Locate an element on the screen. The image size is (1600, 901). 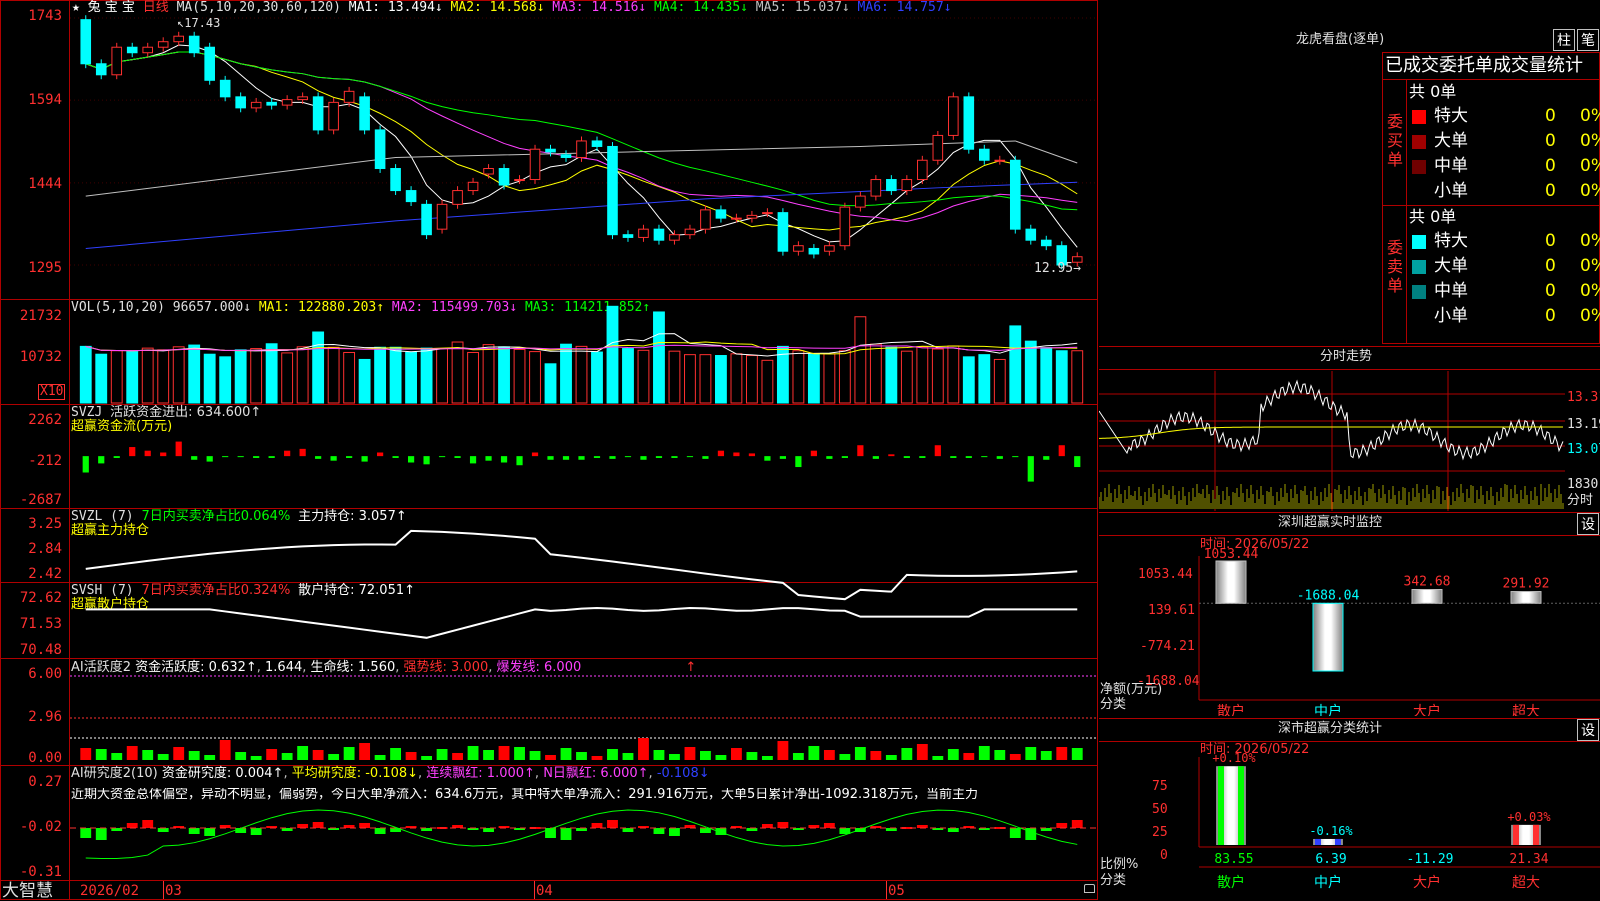
monitor-settings-button: 设 is located at coordinates (1588, 524).